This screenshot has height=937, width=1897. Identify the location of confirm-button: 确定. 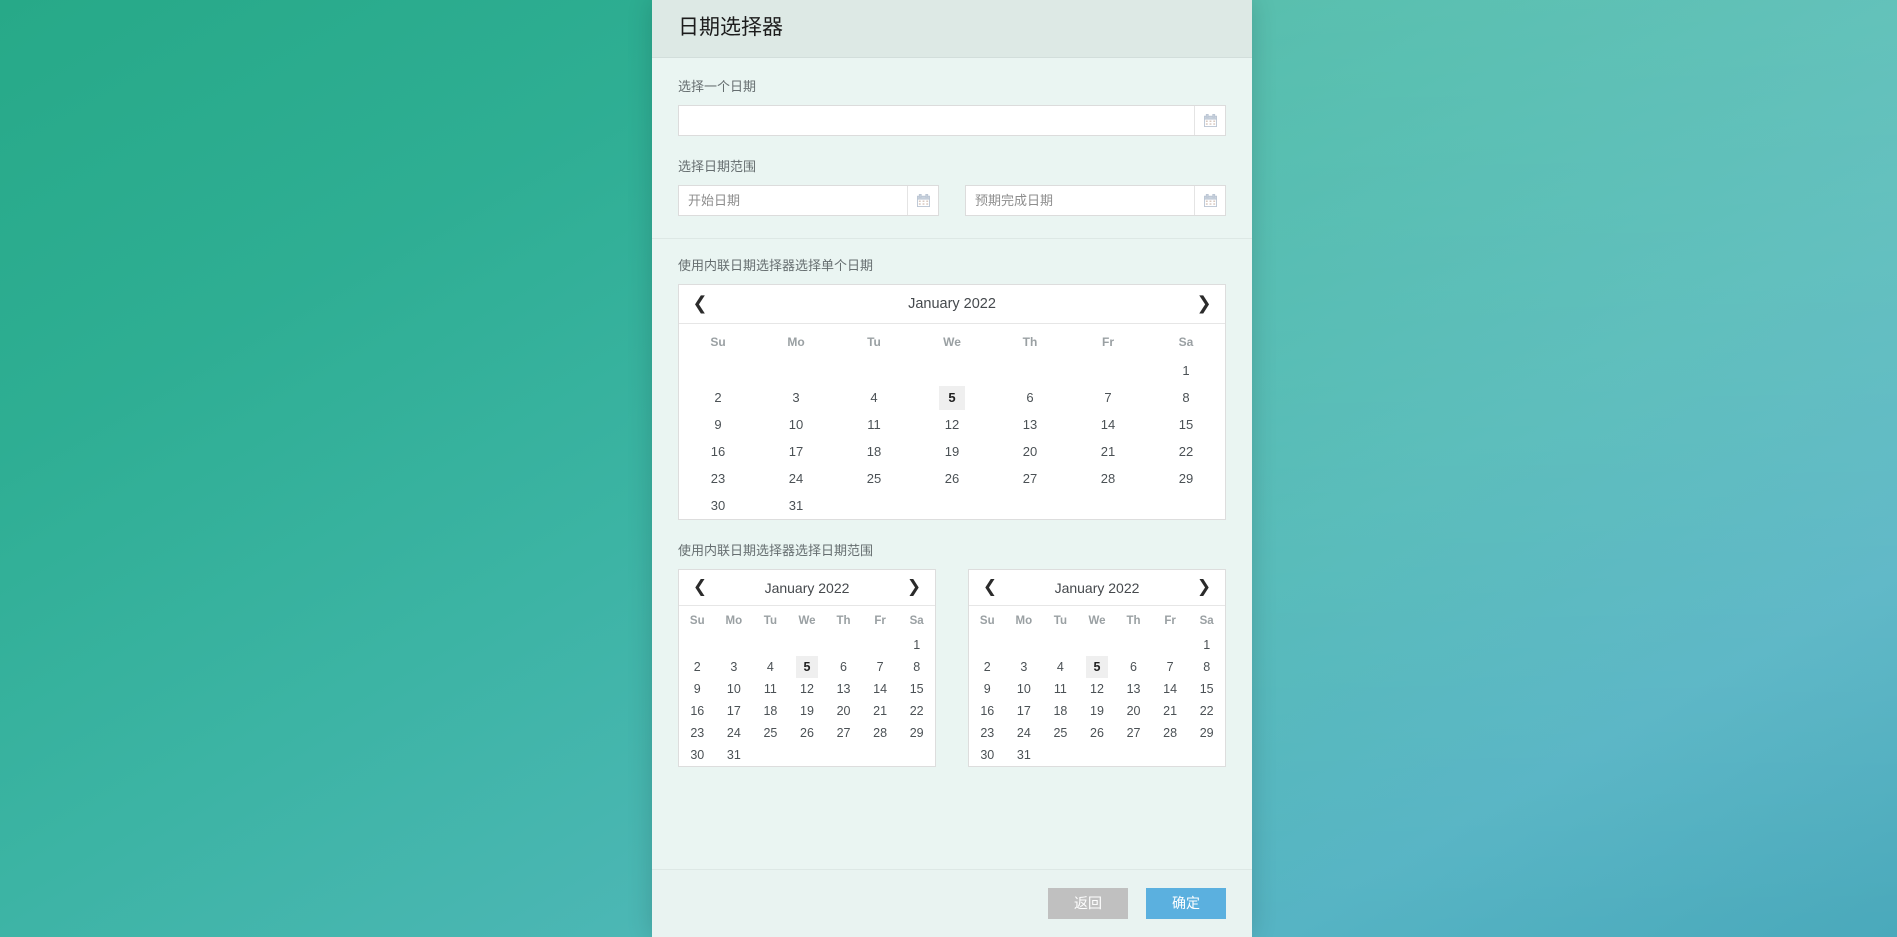
(1186, 903).